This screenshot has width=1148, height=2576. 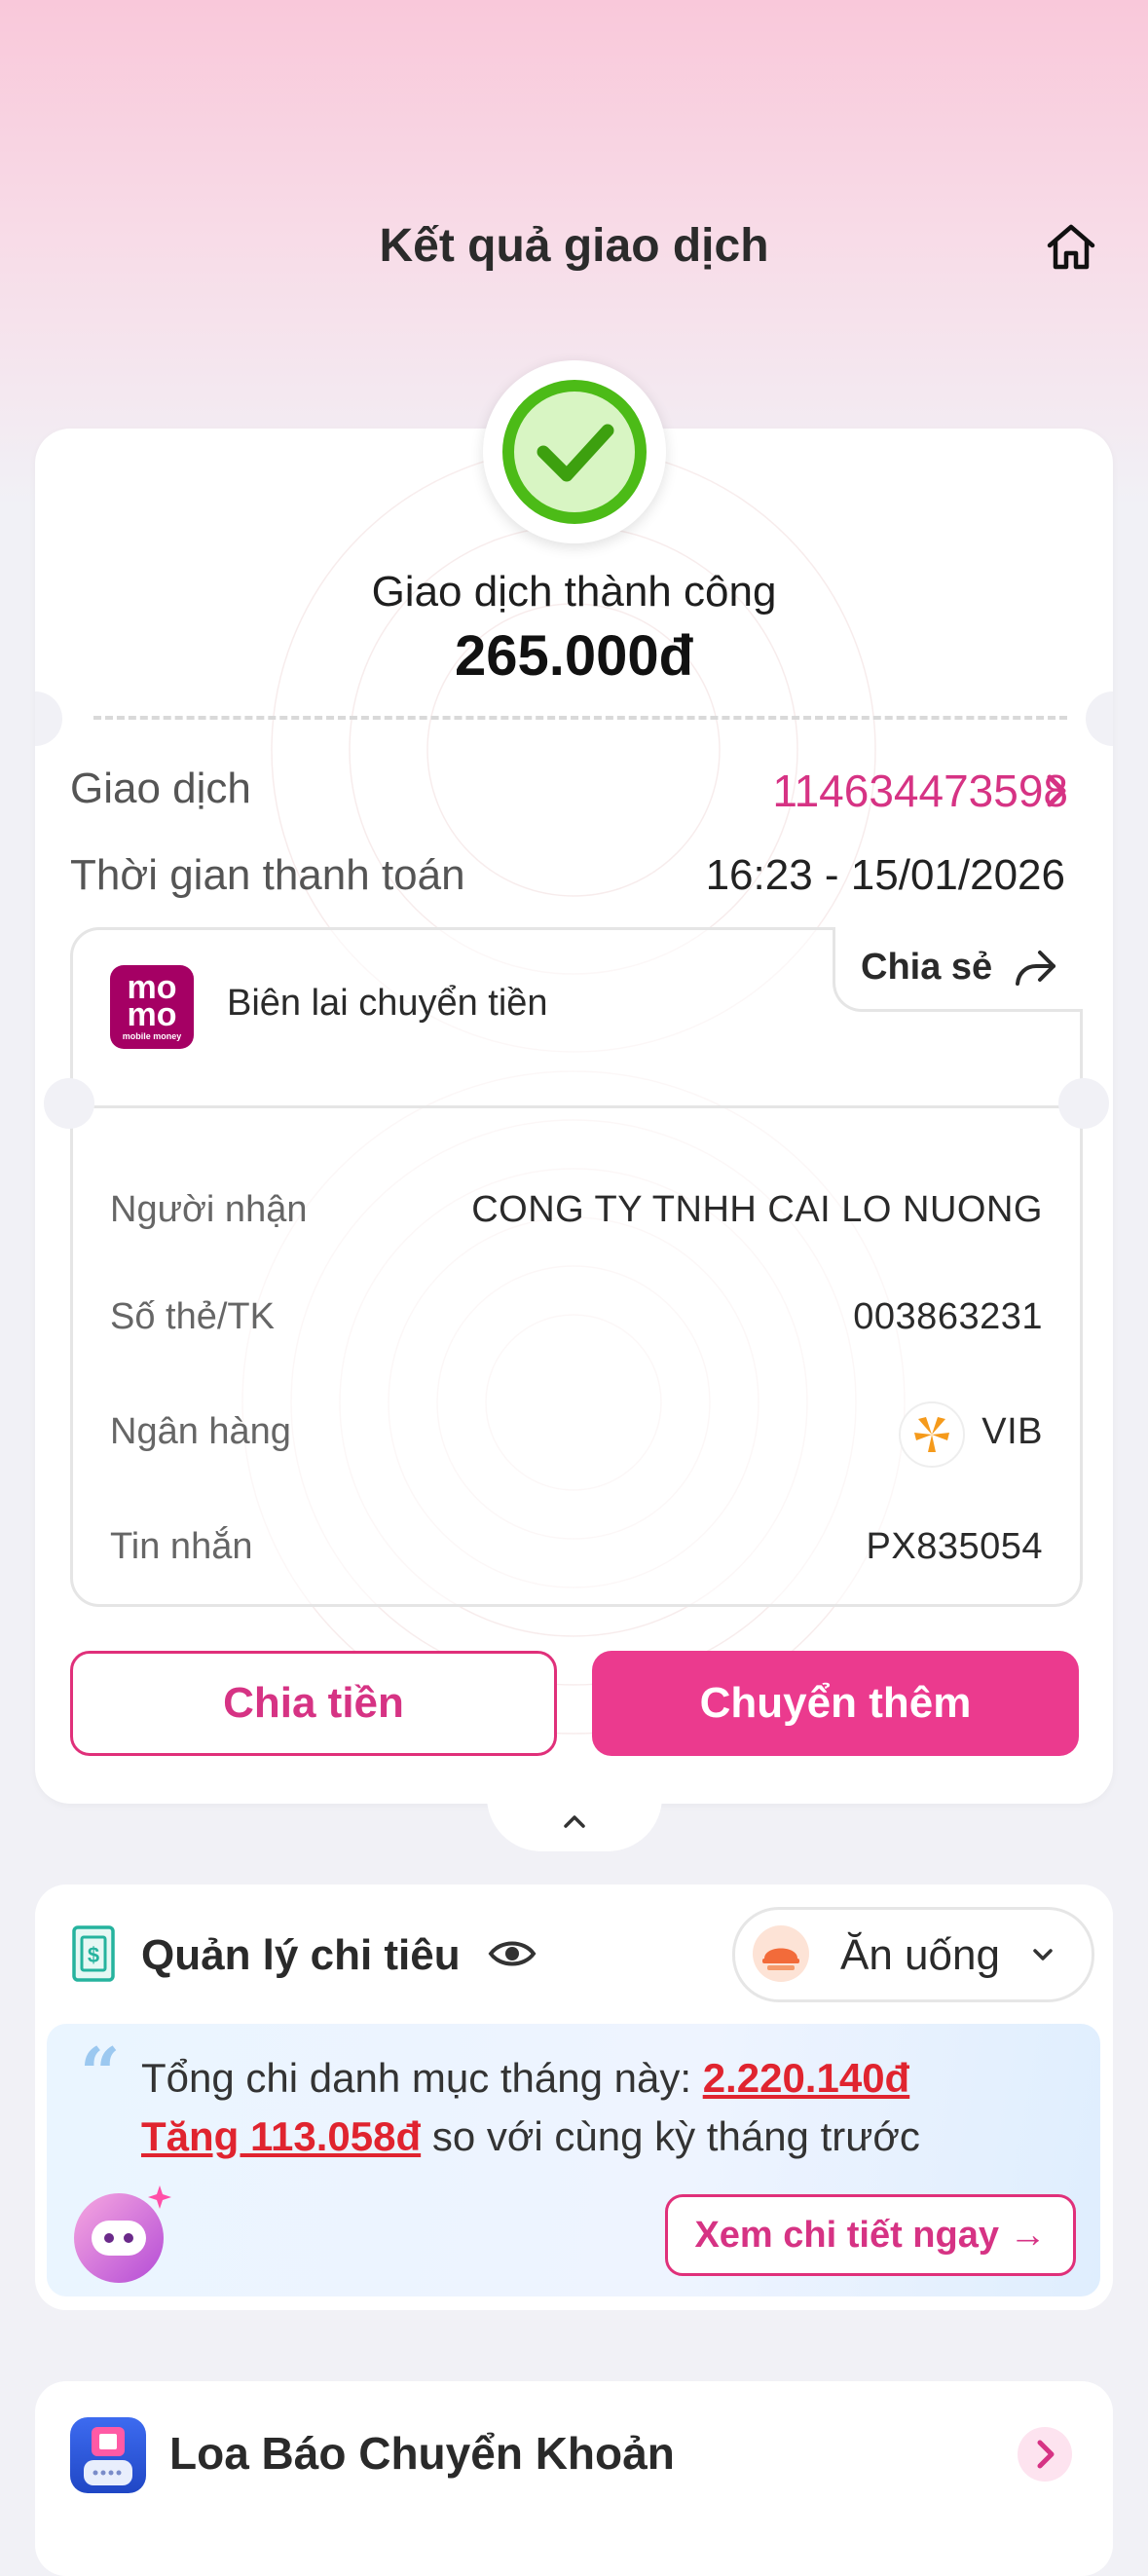 I want to click on account-number-label: Số thẻ/TK, so click(x=193, y=1316).